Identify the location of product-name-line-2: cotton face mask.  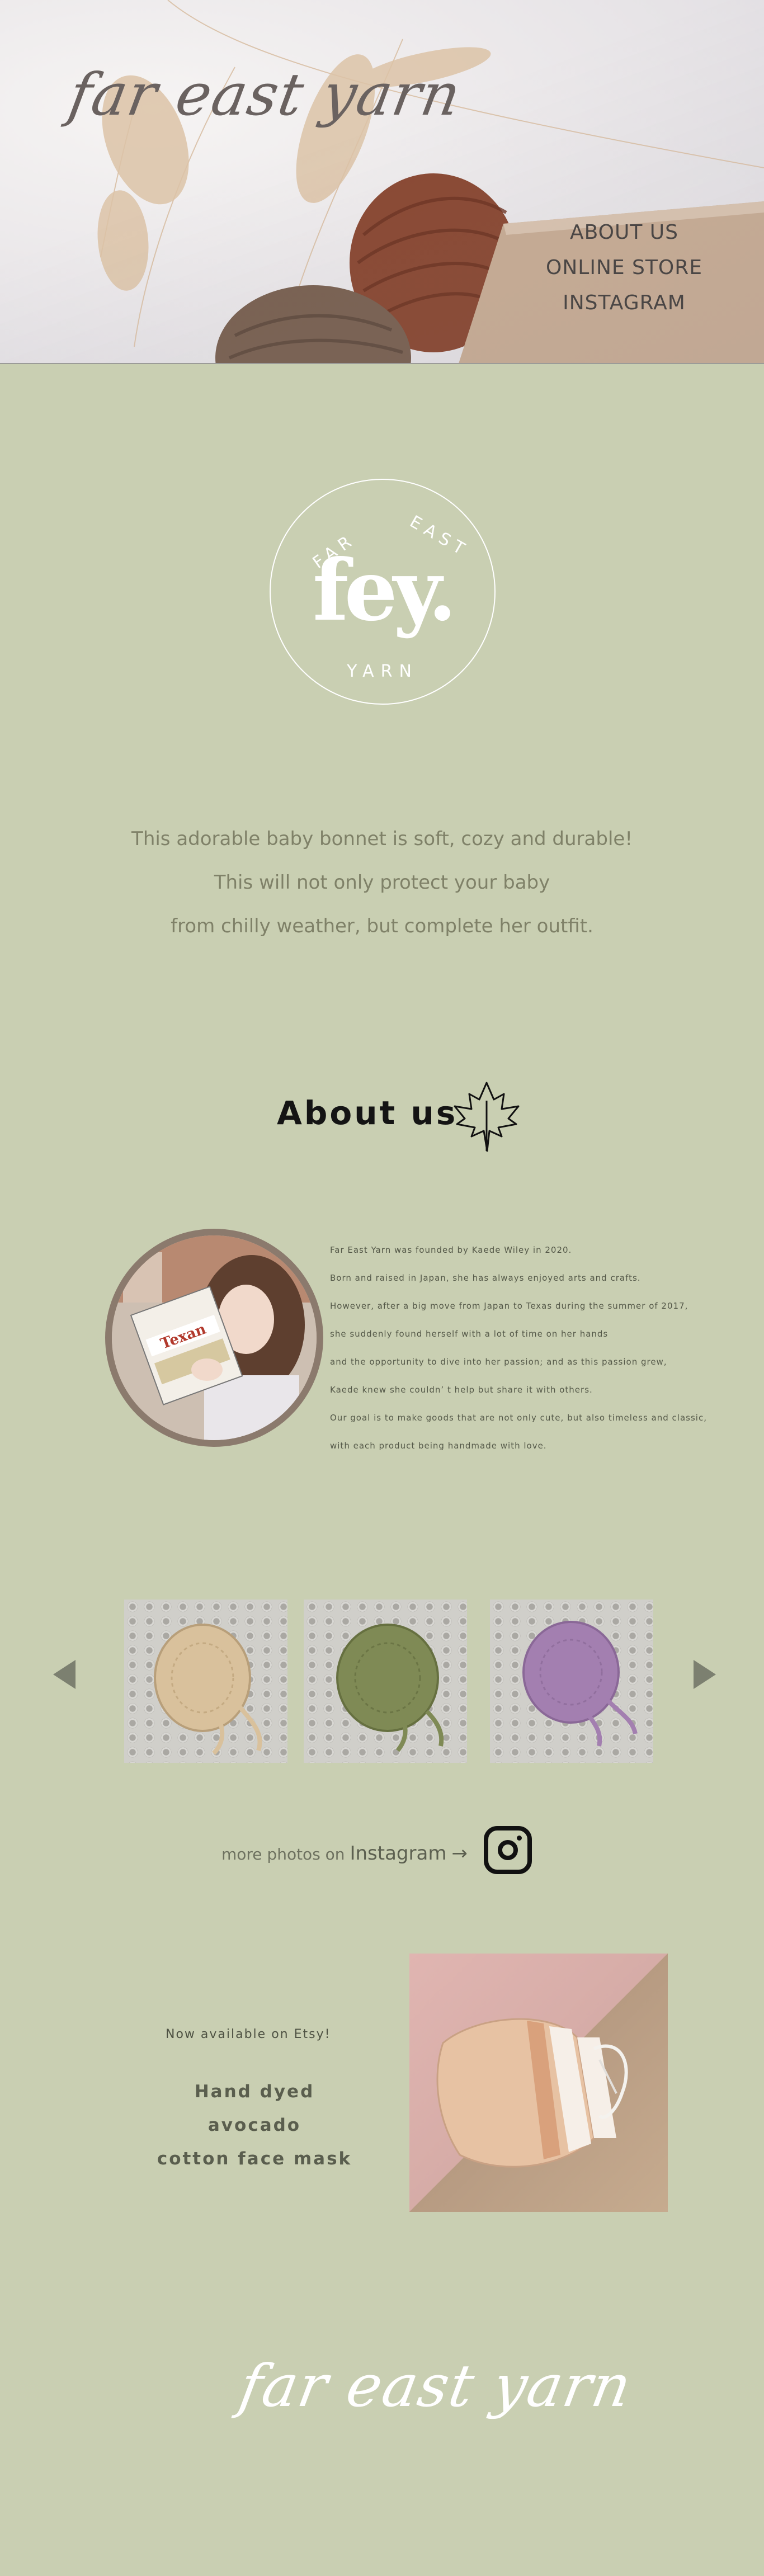
(254, 2159).